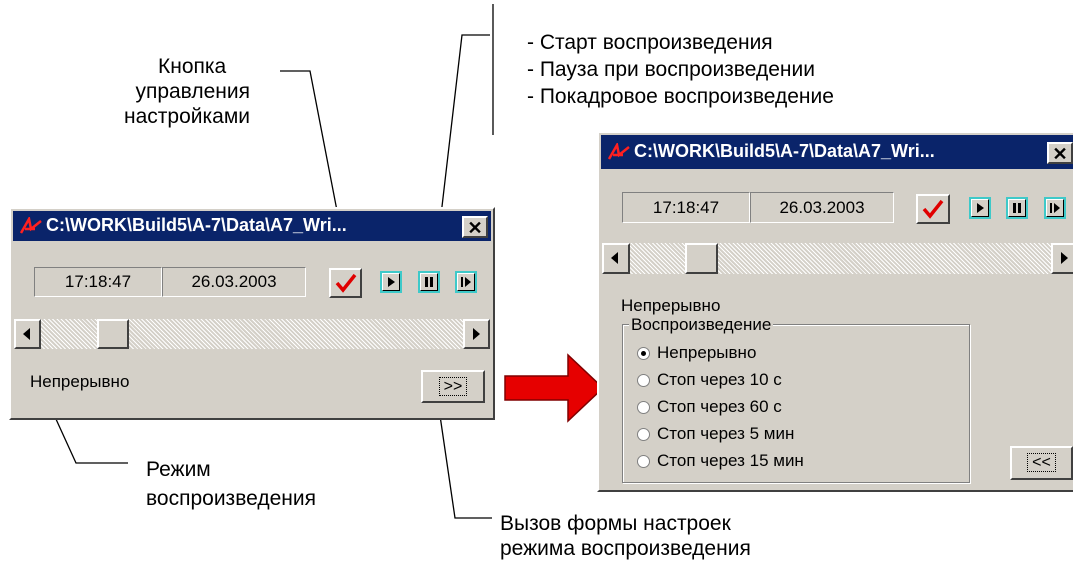  Describe the element at coordinates (719, 380) in the screenshot. I see `option-label: Стоп через 10 с` at that location.